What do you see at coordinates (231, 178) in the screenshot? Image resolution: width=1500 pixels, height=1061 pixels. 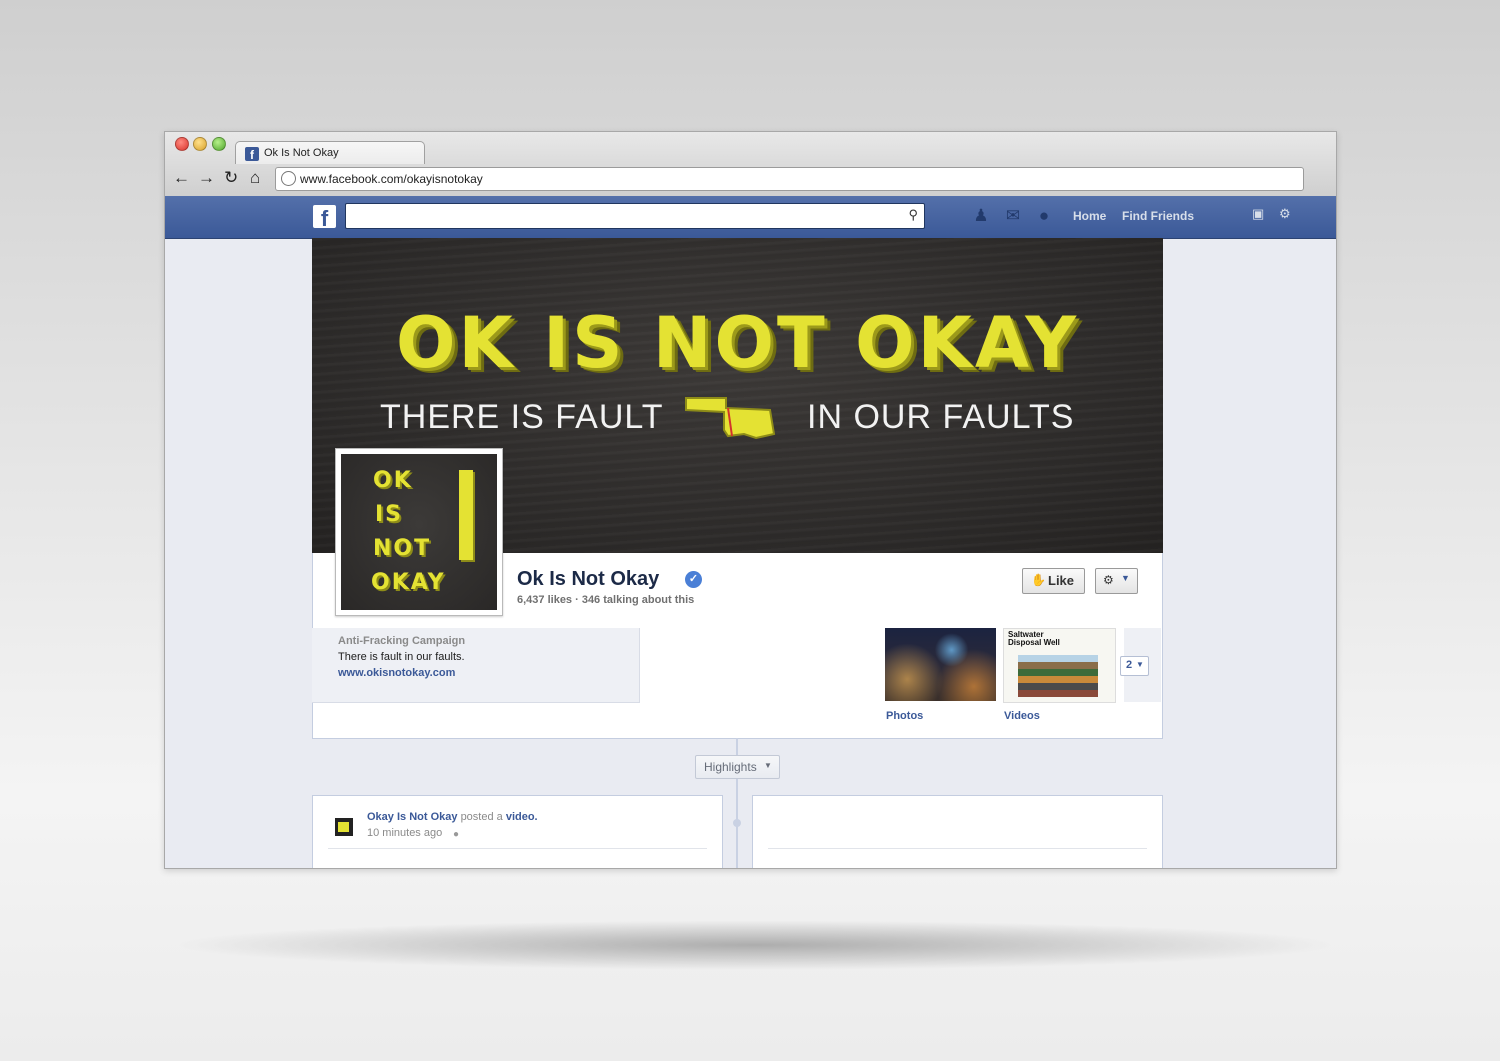 I see `reload-icon: ↻` at bounding box center [231, 178].